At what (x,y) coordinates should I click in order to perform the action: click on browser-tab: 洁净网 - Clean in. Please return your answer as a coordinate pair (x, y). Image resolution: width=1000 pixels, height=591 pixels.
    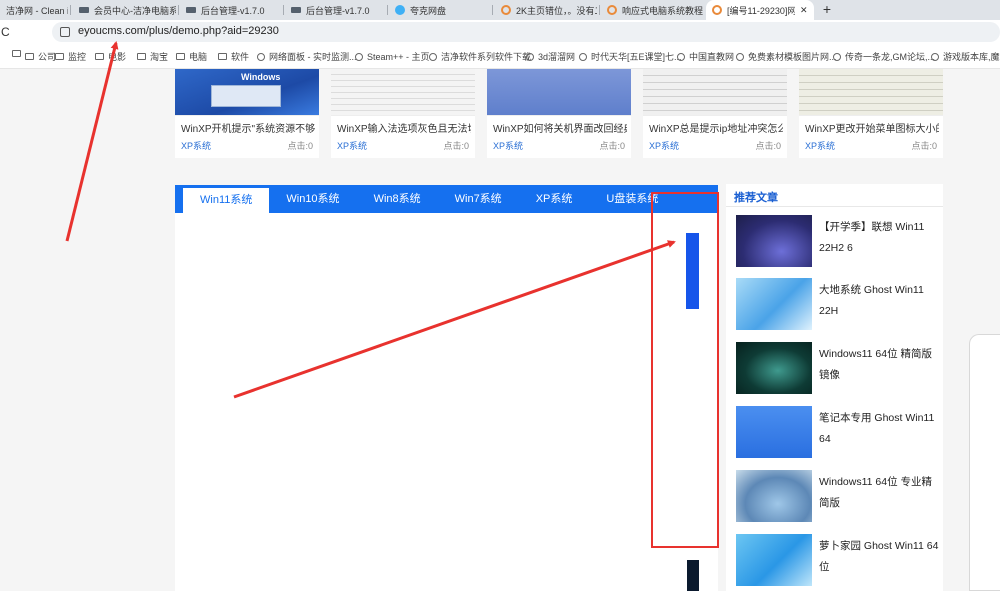
    Looking at the image, I should click on (34, 10).